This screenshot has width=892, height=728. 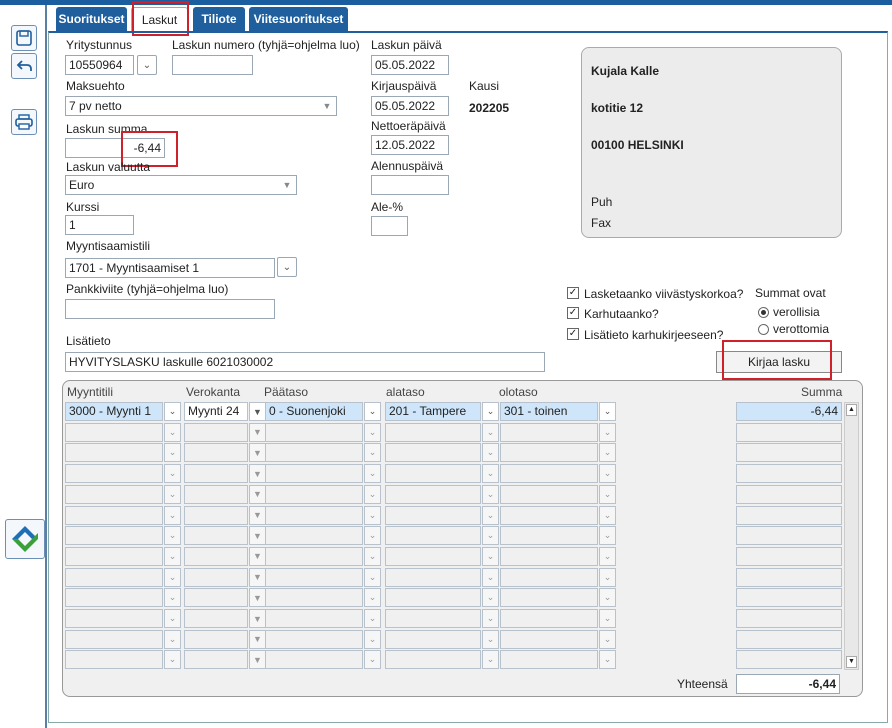 I want to click on cell-paataso: 0 - Suonenjoki, so click(x=314, y=411).